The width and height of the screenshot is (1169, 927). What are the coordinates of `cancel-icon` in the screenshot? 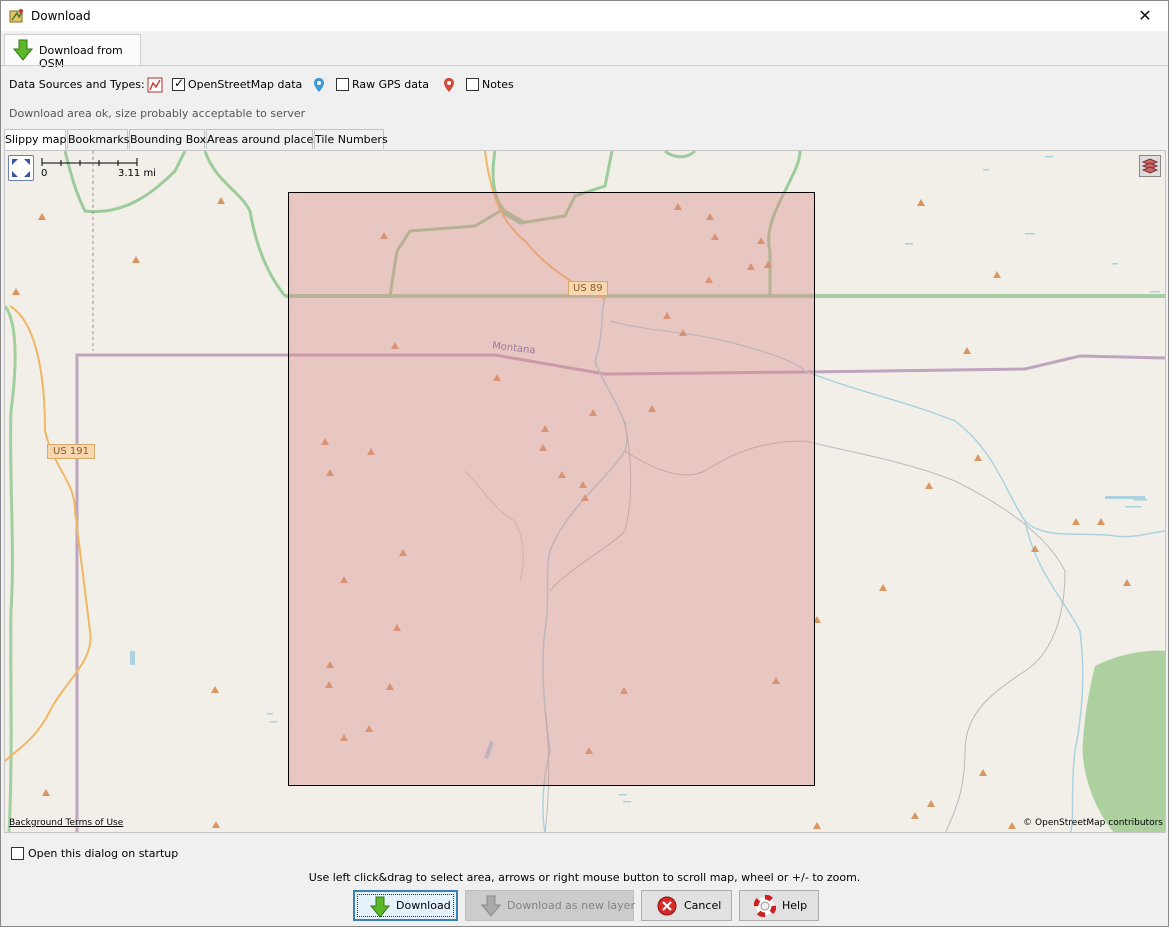 It's located at (667, 906).